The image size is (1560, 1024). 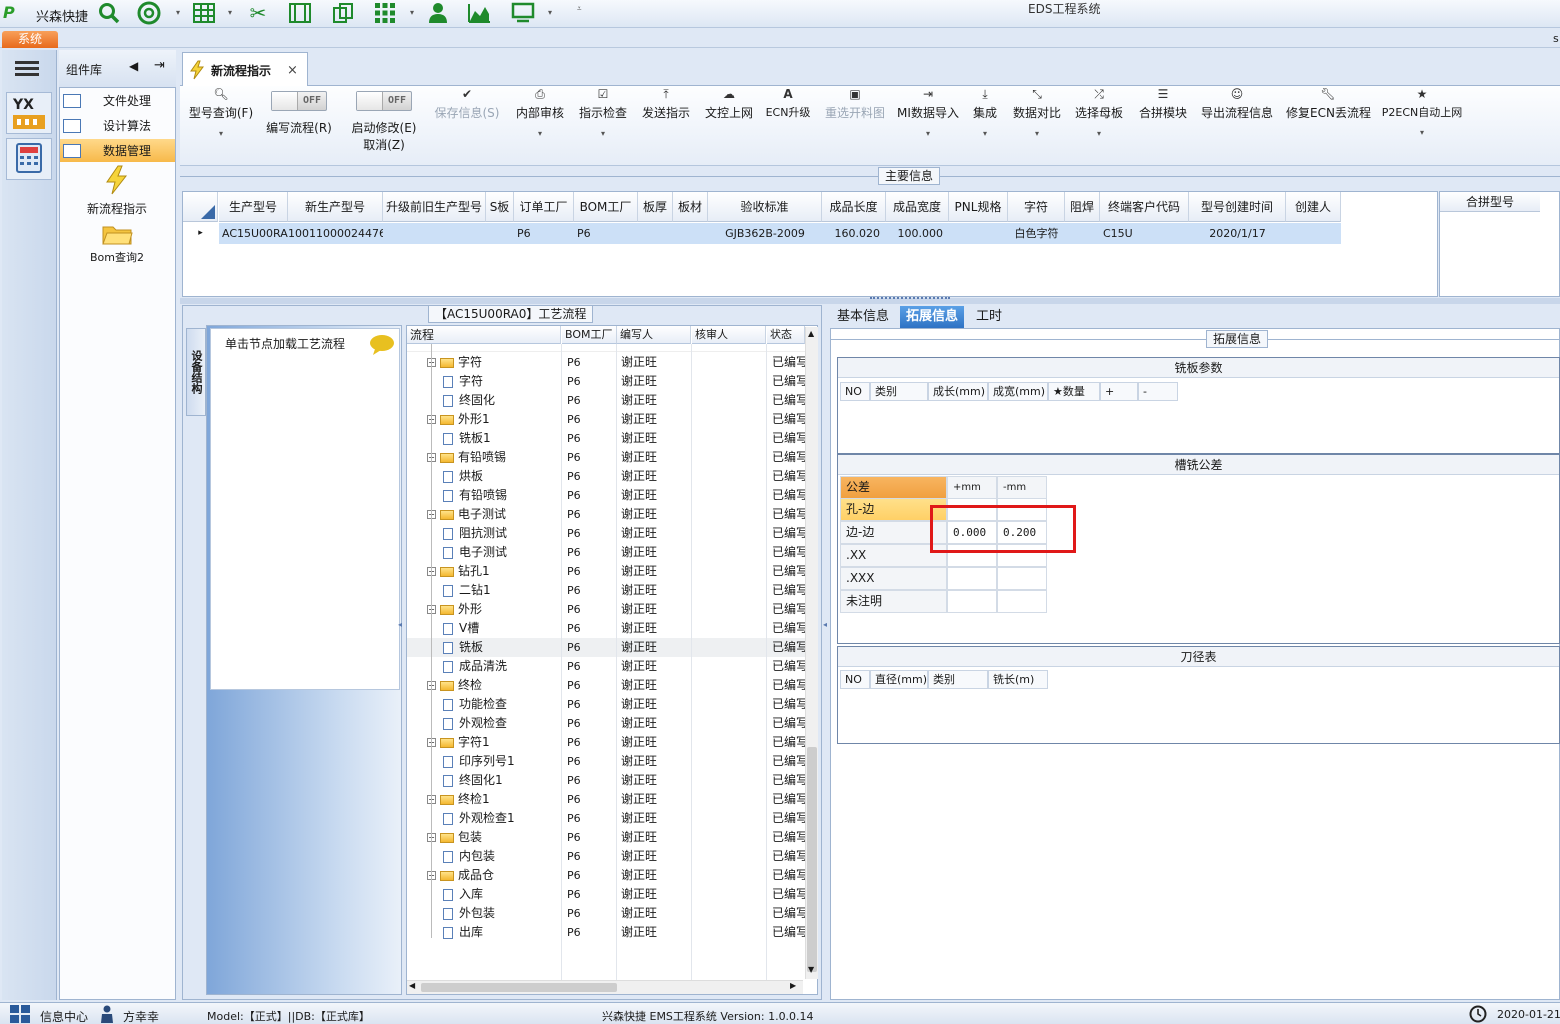 I want to click on milling-column-header: -, so click(x=1158, y=391).